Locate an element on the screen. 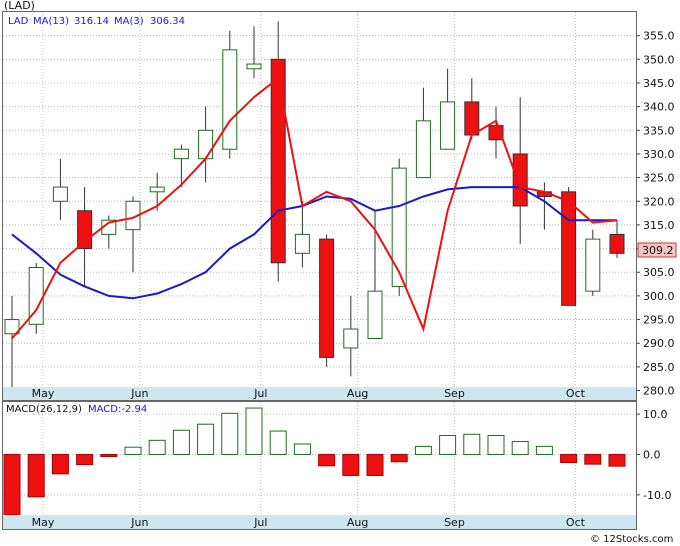 This screenshot has height=546, width=680. chart-title: (LAD) is located at coordinates (19, 6).